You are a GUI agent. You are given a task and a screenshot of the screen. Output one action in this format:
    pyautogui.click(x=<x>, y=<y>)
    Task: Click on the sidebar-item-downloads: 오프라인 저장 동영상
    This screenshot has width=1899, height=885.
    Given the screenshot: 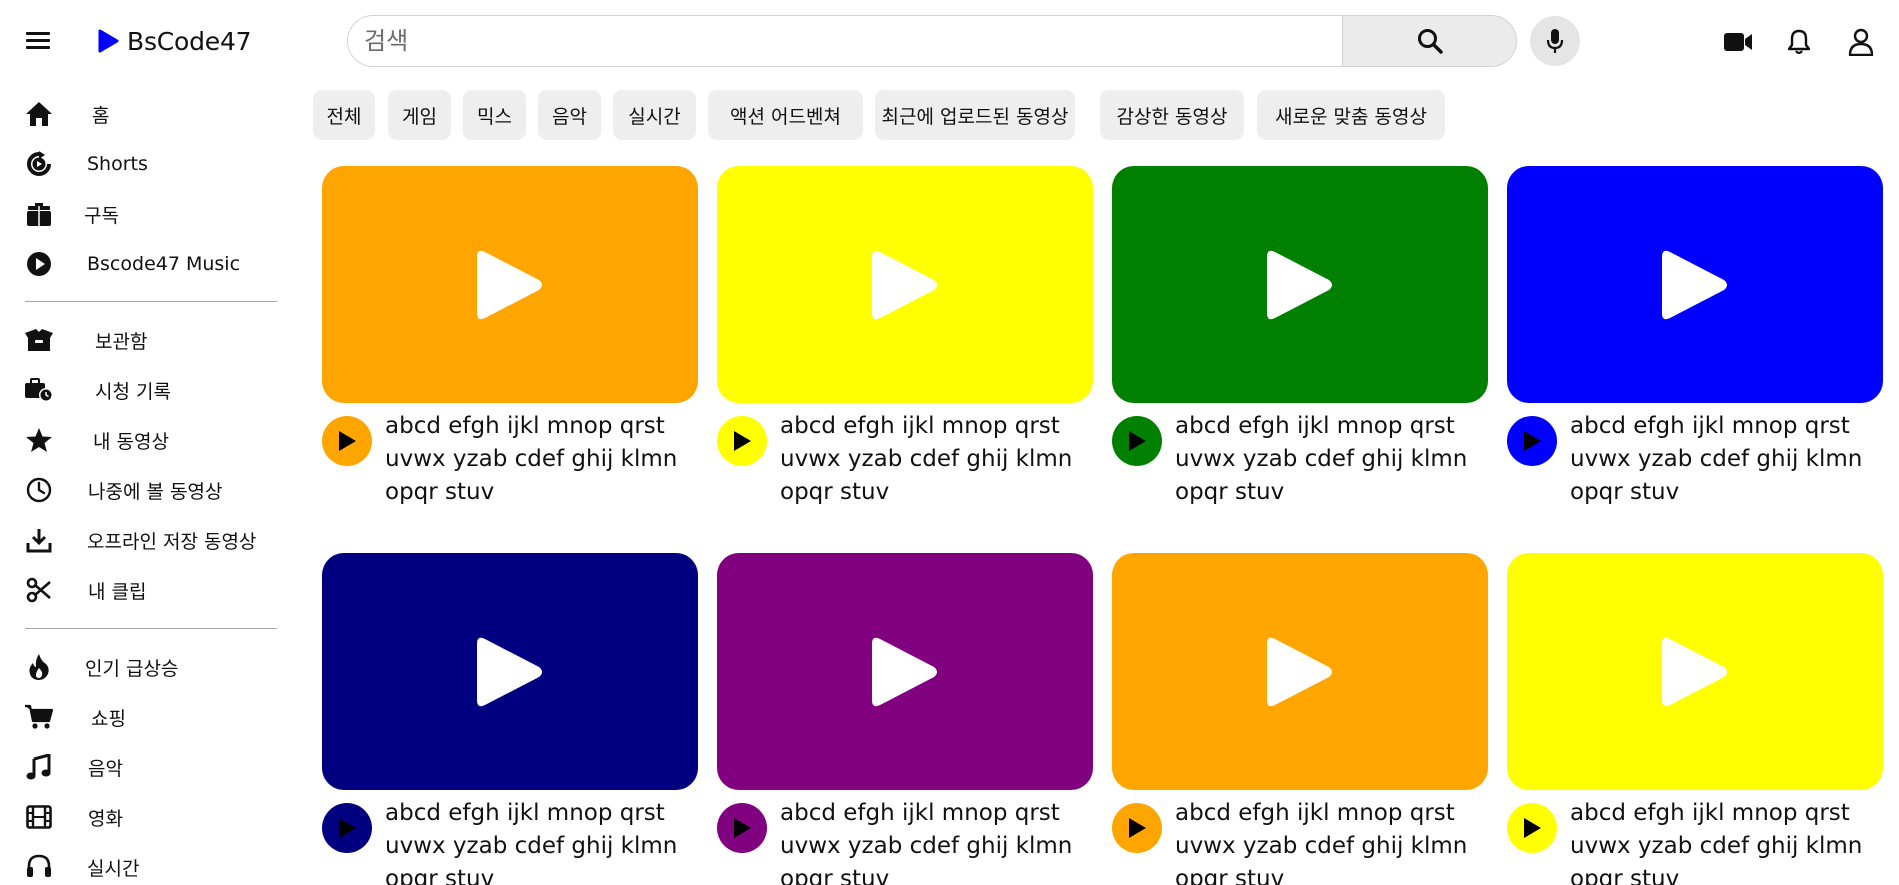 What is the action you would take?
    pyautogui.click(x=145, y=540)
    